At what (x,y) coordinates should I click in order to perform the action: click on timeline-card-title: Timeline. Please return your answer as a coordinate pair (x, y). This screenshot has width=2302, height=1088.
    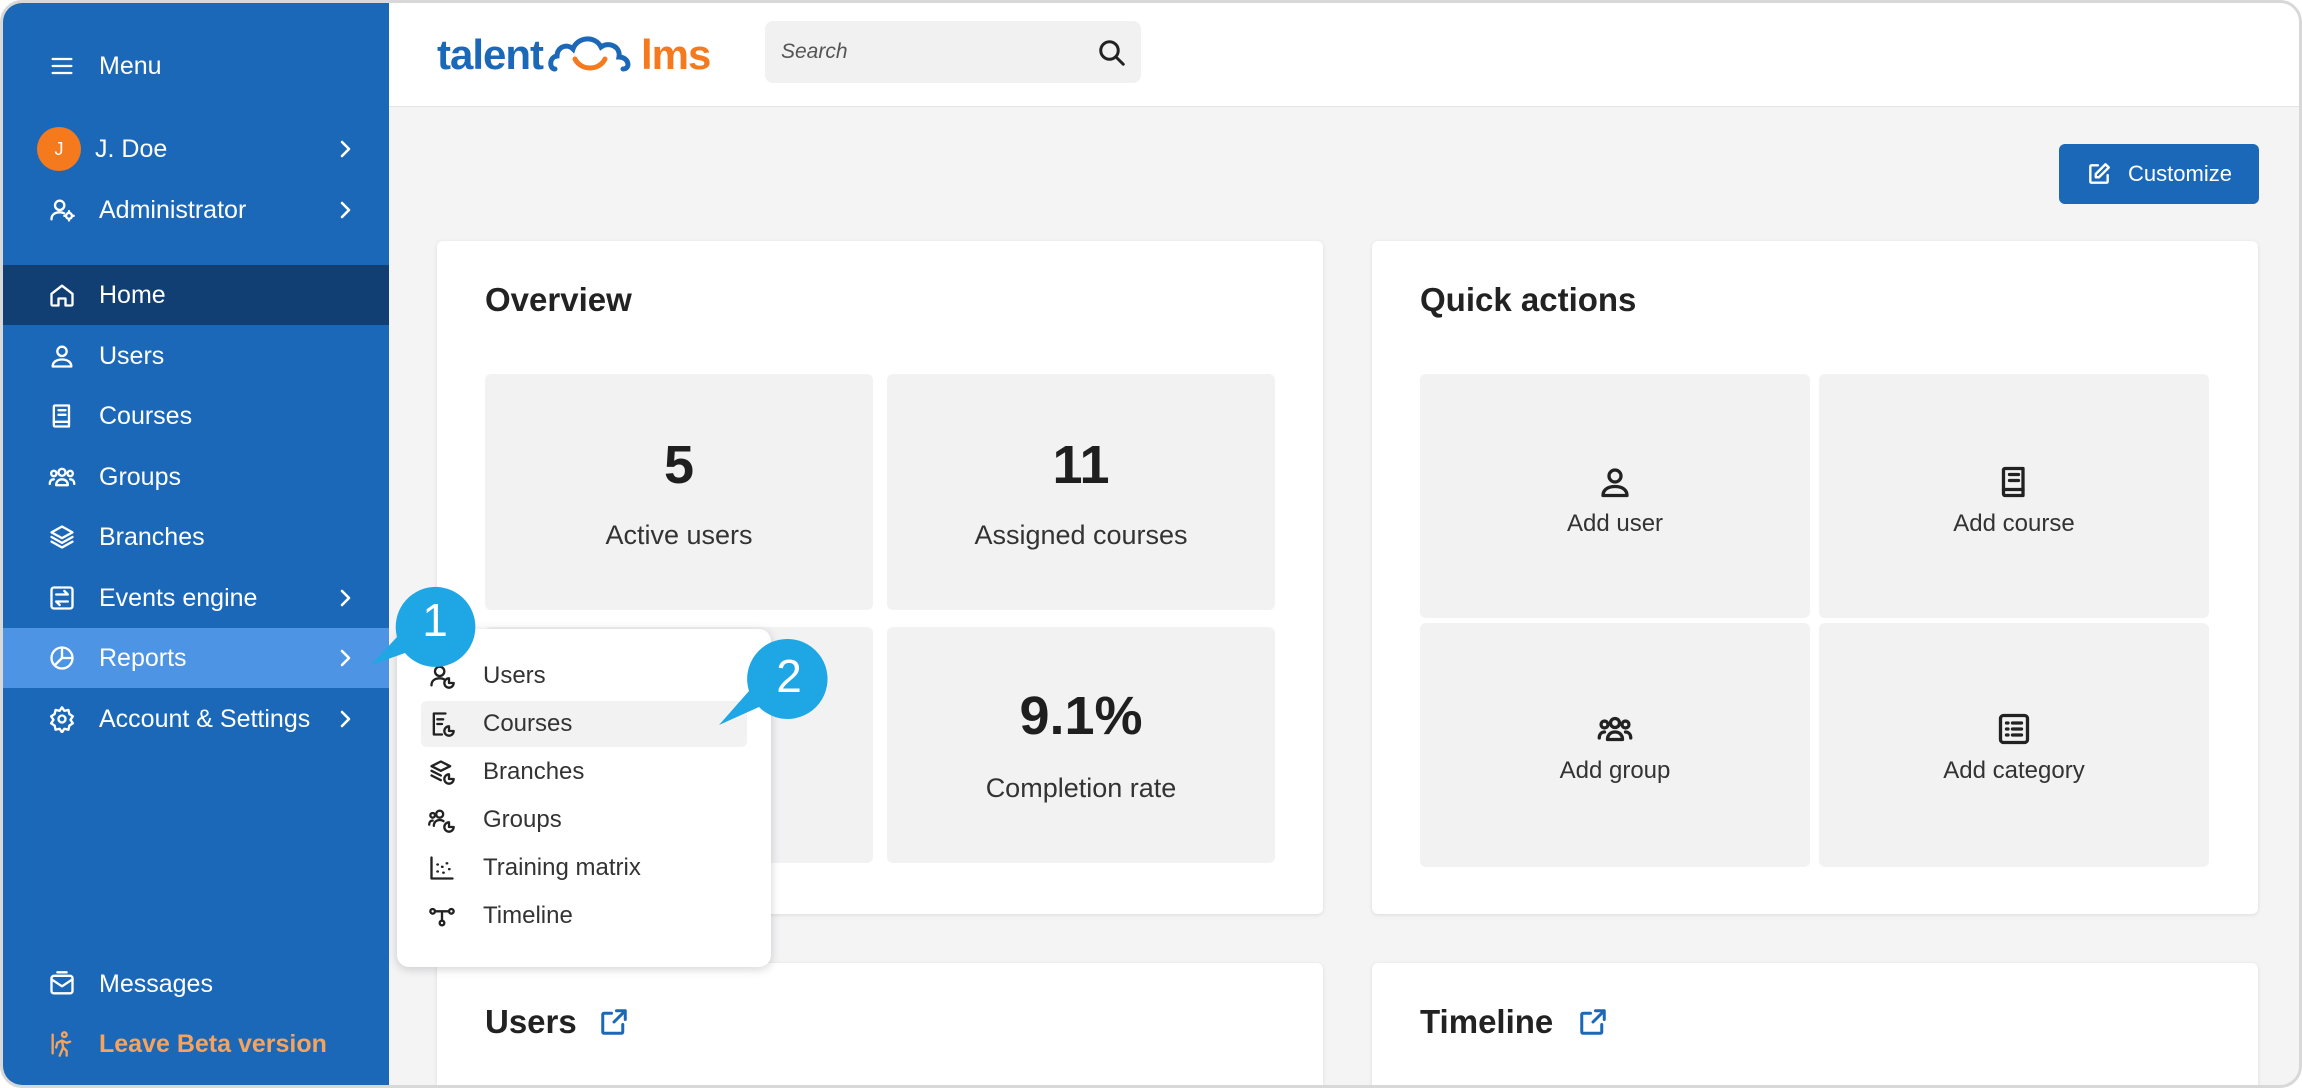
    Looking at the image, I should click on (1487, 1021).